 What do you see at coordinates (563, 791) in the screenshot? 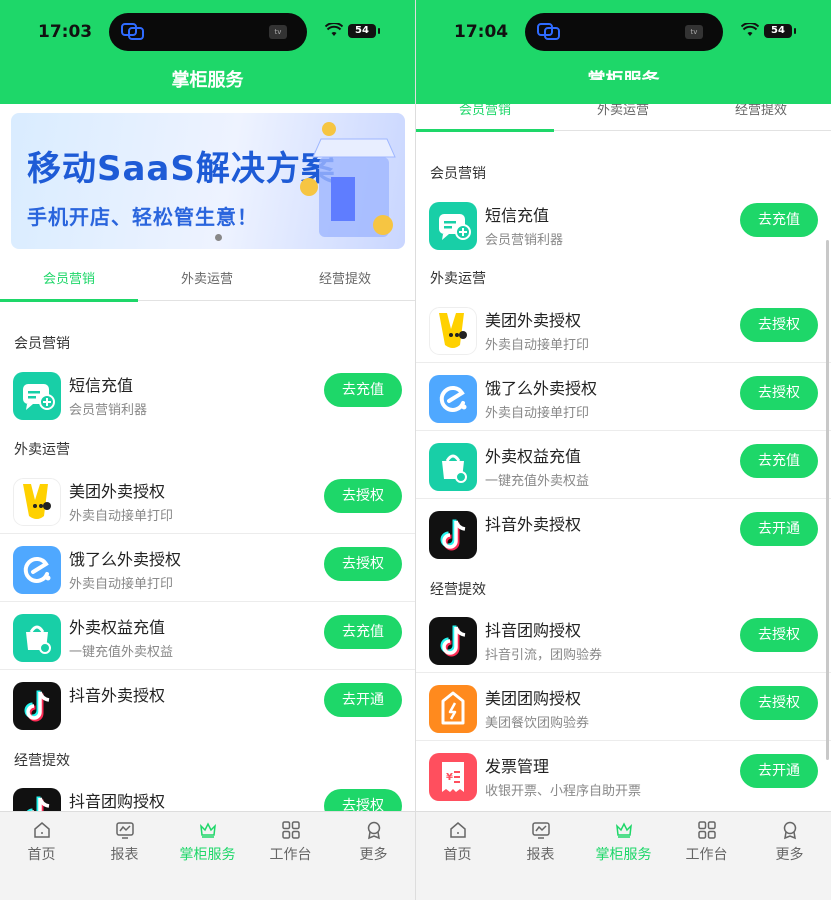
I see `item-desc: 收银开票、小程序自助开票` at bounding box center [563, 791].